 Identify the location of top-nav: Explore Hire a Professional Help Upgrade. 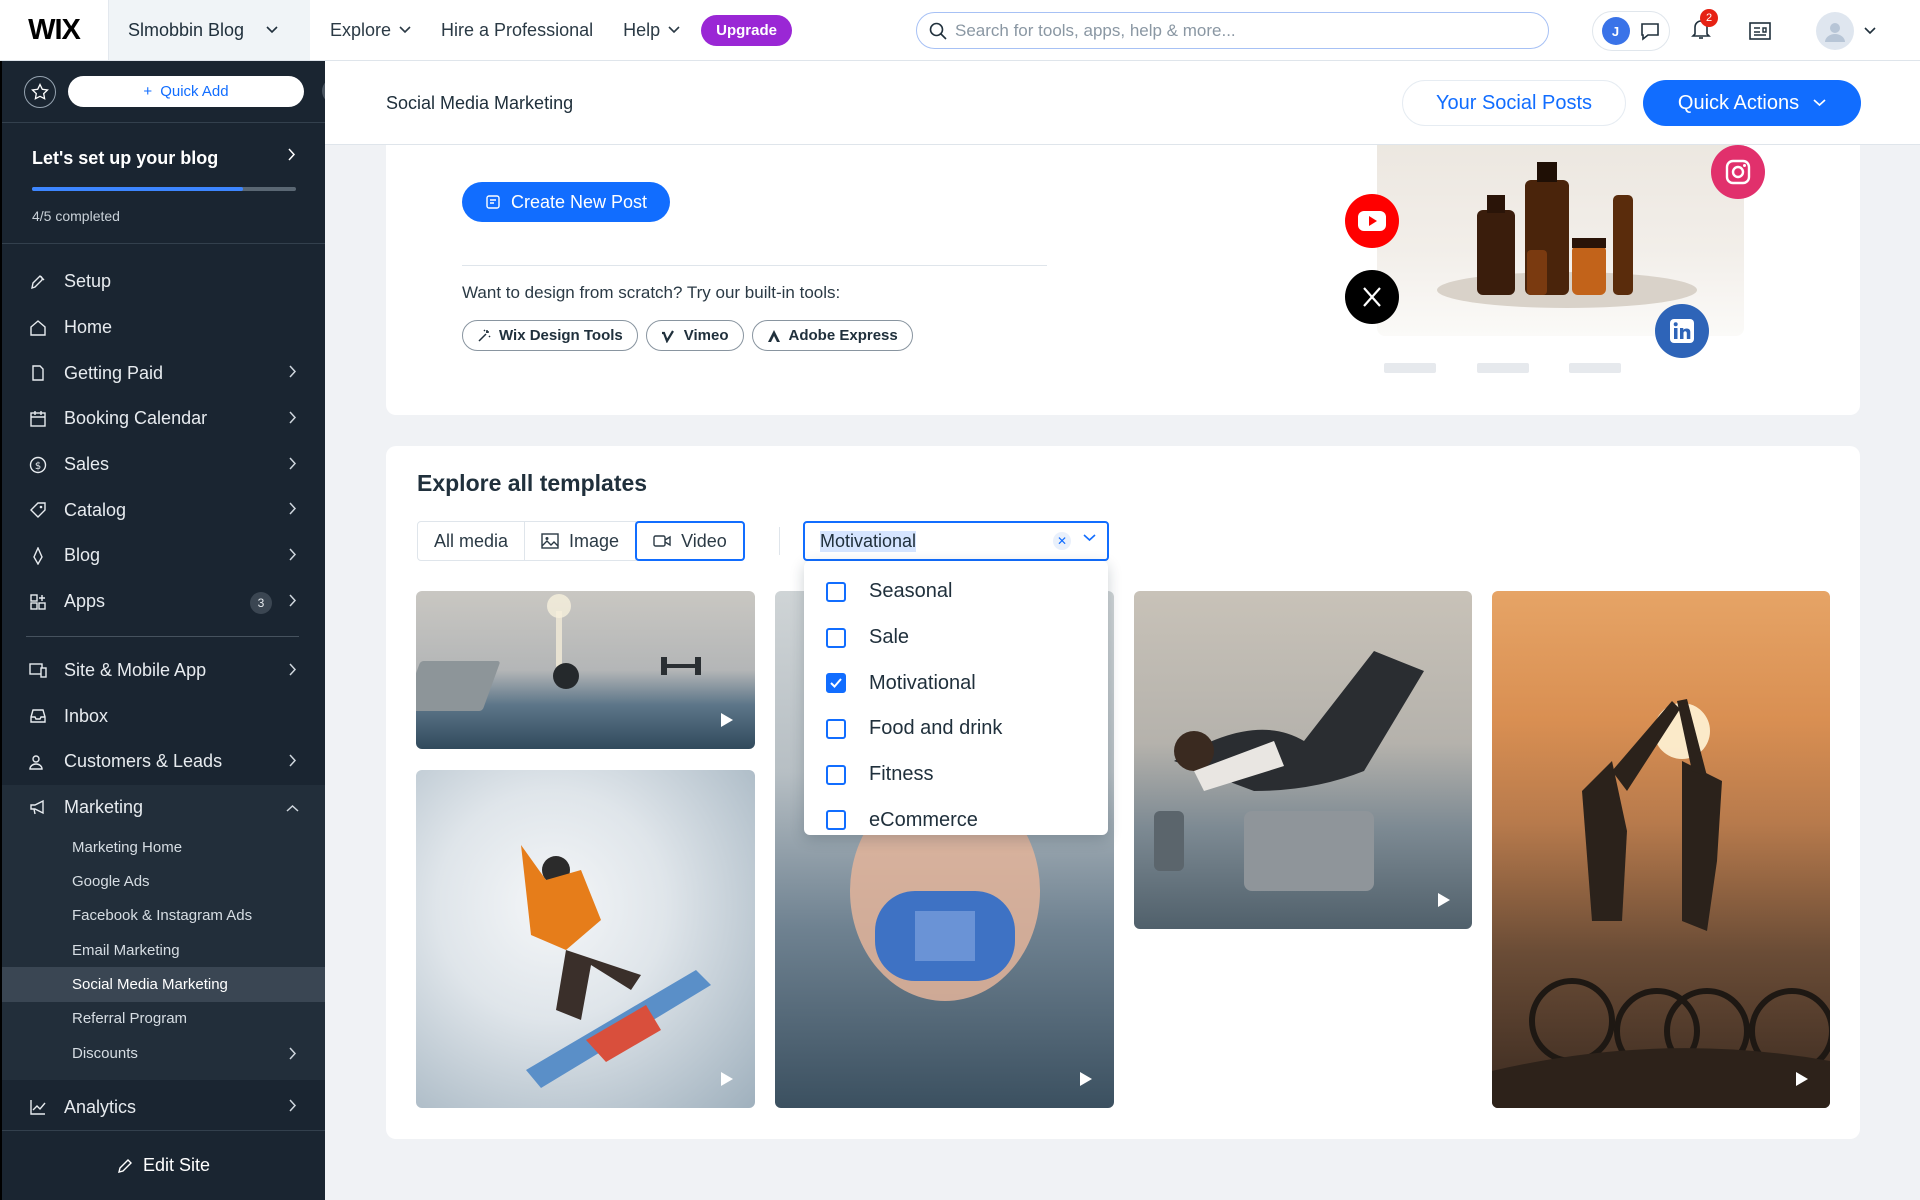
(553, 30).